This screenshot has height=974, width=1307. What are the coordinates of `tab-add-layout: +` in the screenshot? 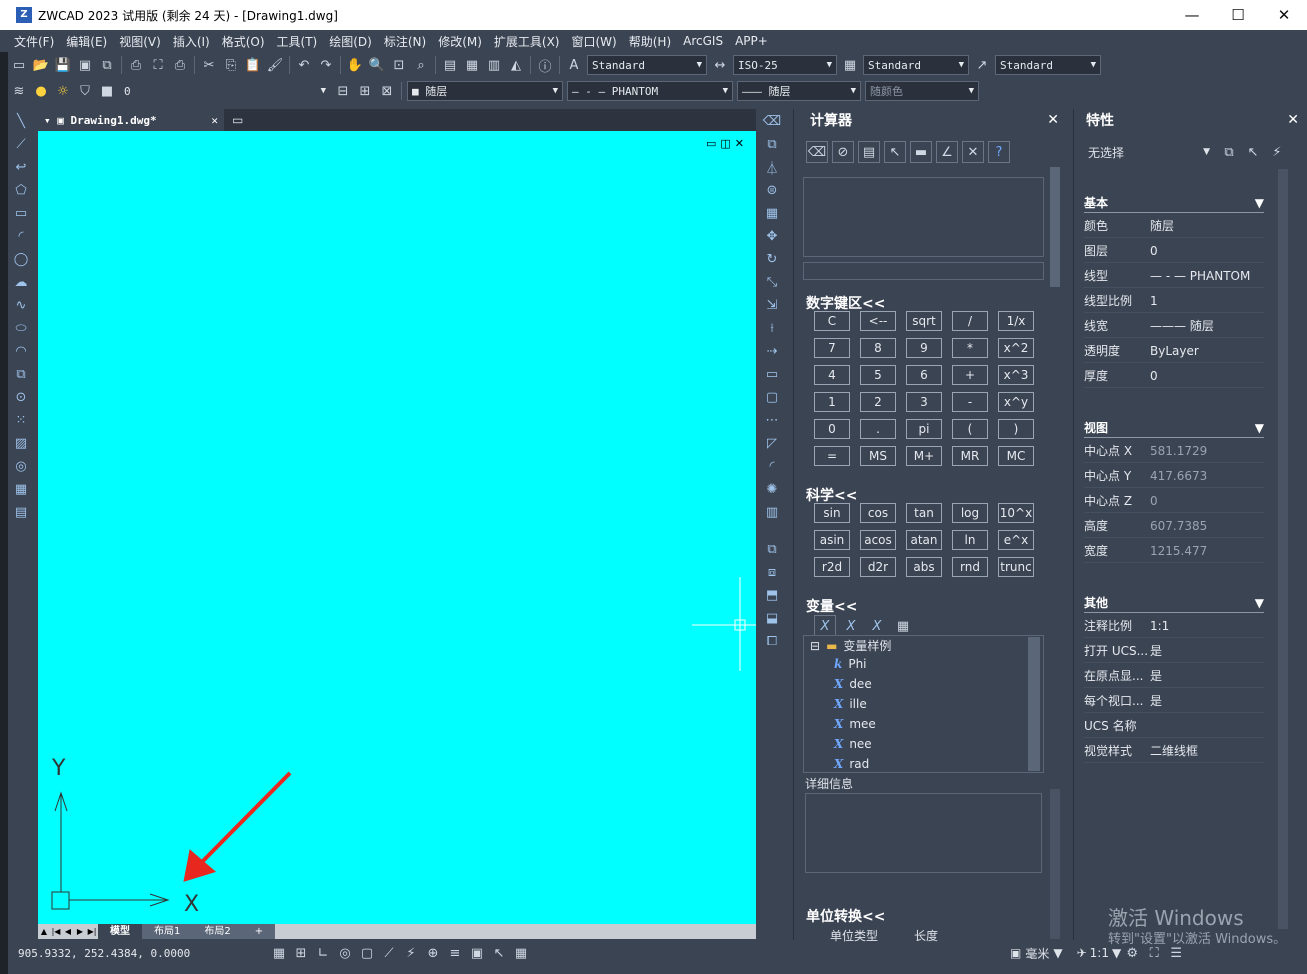 It's located at (259, 931).